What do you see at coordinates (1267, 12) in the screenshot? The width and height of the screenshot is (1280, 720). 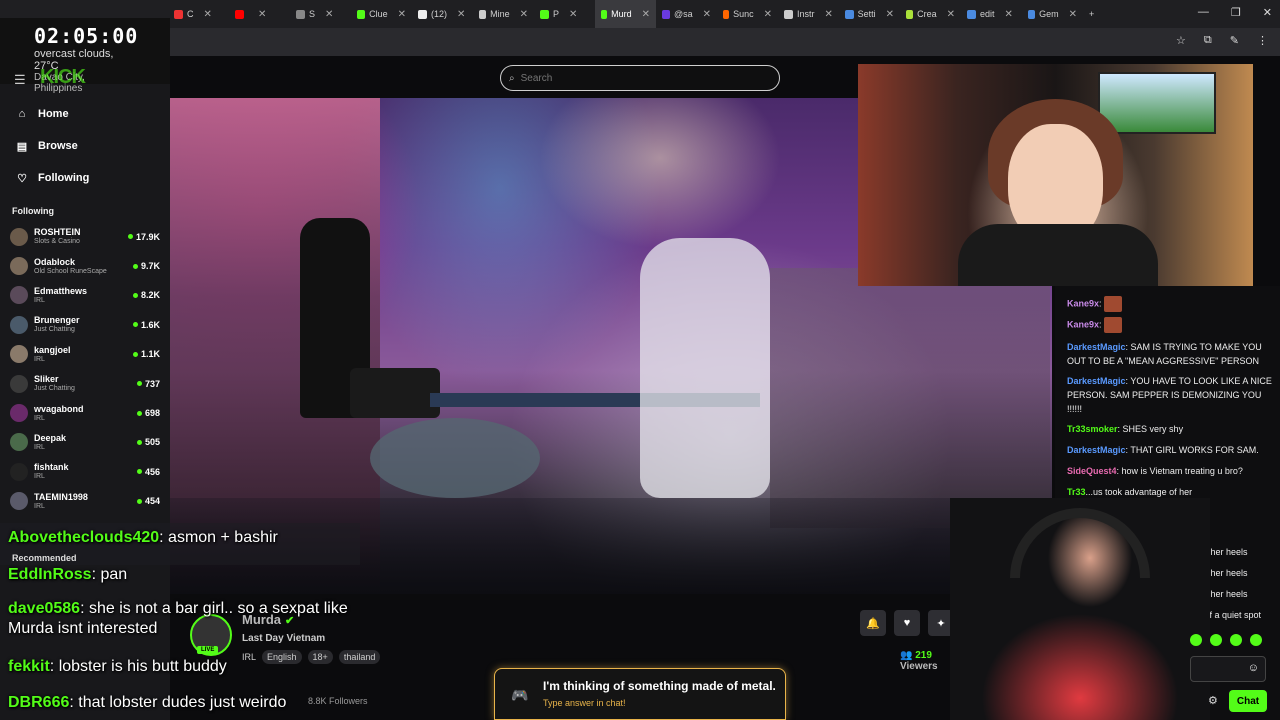 I see `close-window-button: ✕` at bounding box center [1267, 12].